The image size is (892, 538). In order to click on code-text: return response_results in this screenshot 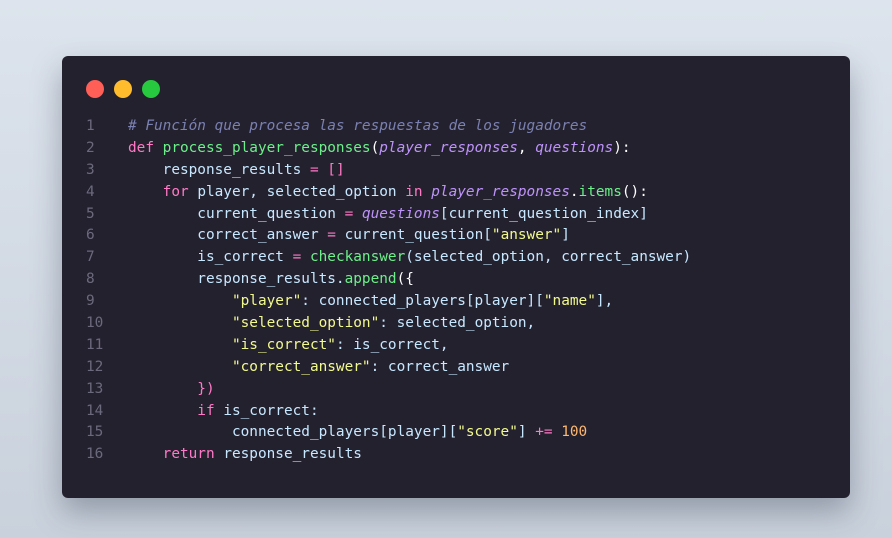, I will do `click(245, 455)`.